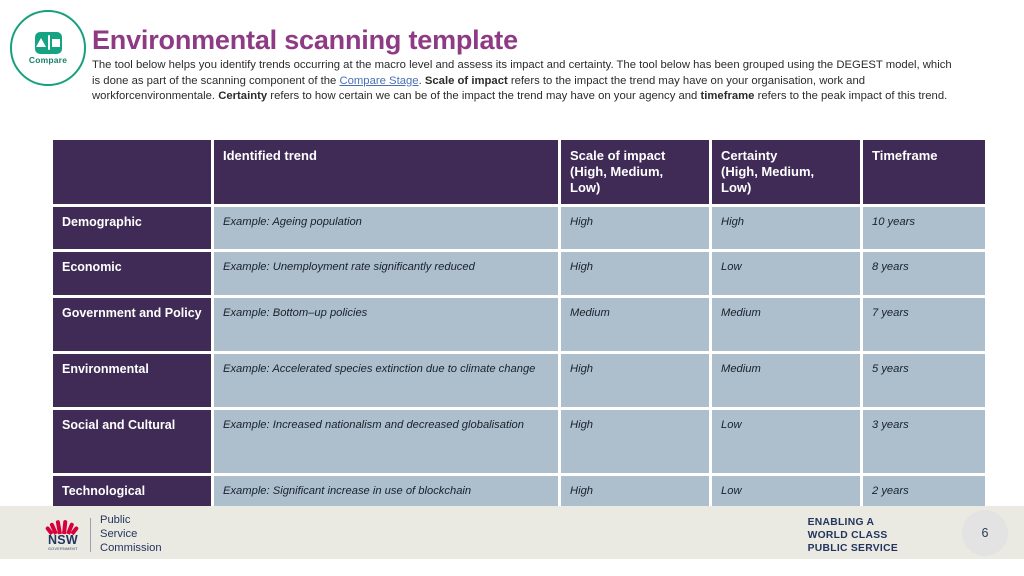 The height and width of the screenshot is (576, 1024). Describe the element at coordinates (512, 567) in the screenshot. I see `footer-bottom-strip` at that location.